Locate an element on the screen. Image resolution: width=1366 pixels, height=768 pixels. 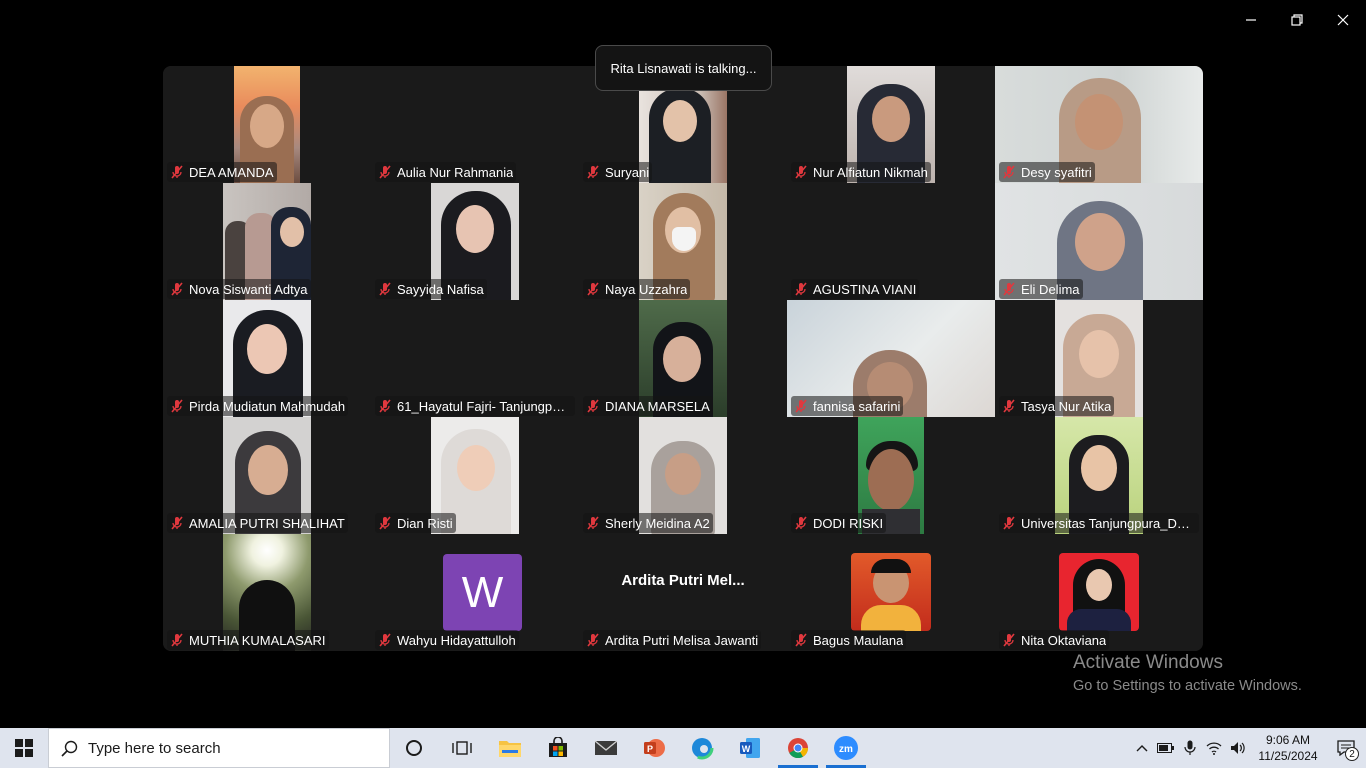
svg-text: zm is located at coordinates (846, 749).